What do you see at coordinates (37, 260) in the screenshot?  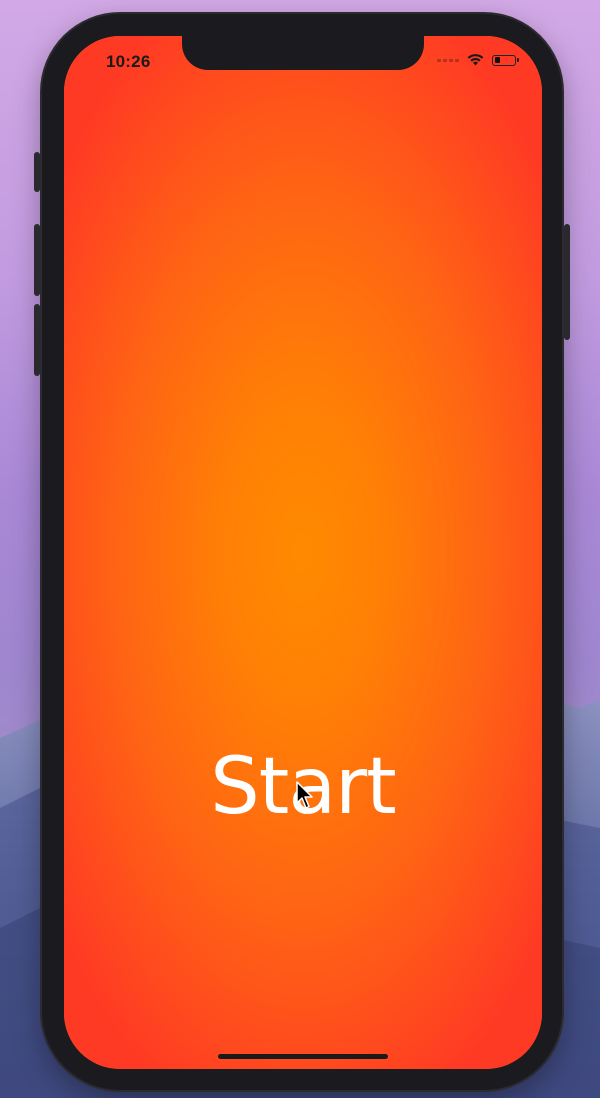 I see `volume-up-button` at bounding box center [37, 260].